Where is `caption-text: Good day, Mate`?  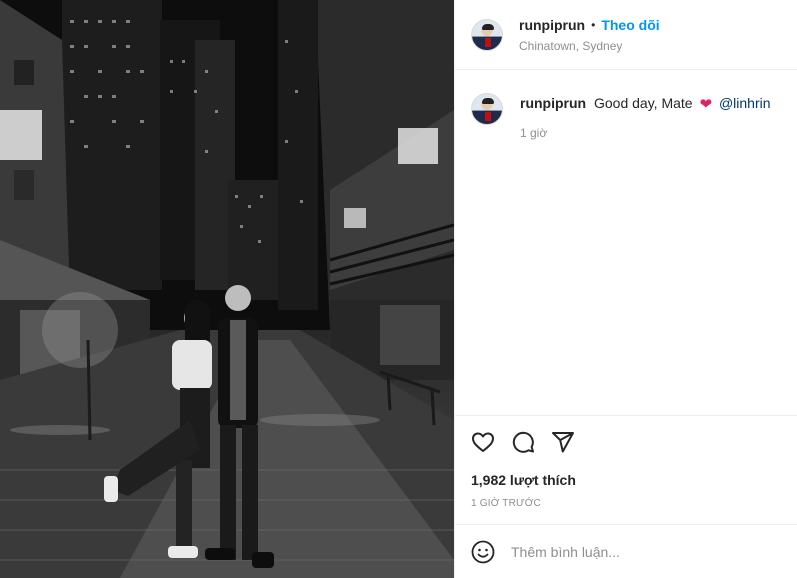
caption-text: Good day, Mate is located at coordinates (643, 103).